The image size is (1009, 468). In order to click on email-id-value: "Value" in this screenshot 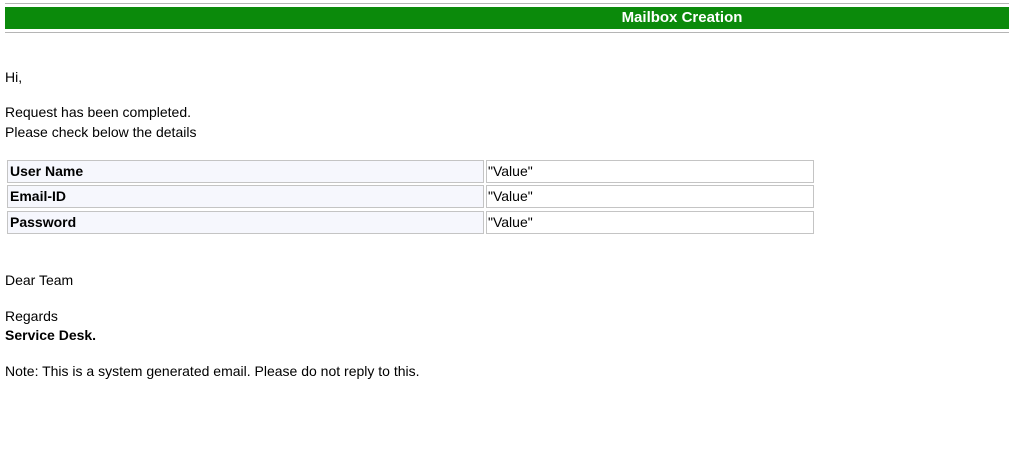, I will do `click(650, 196)`.